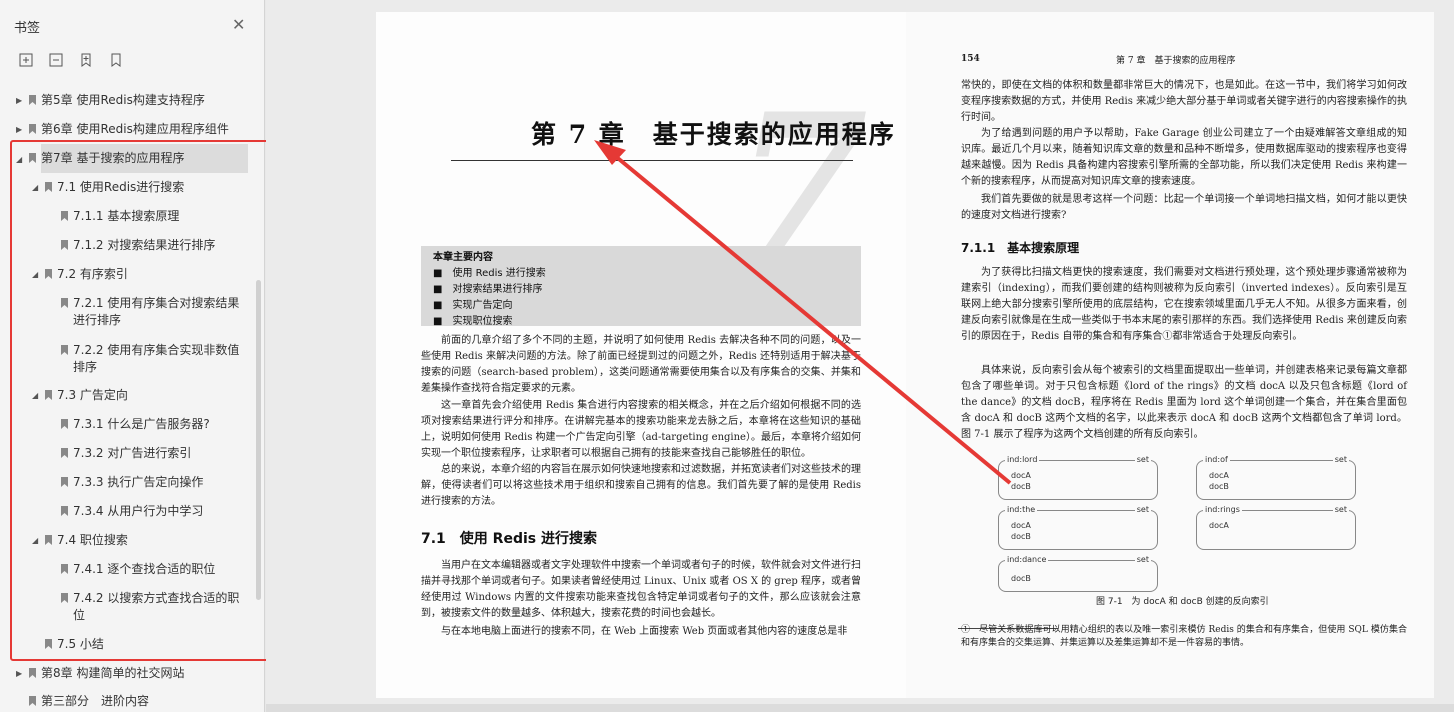 The image size is (1454, 712). I want to click on toc-item: 7.3.2 对广告进行索引, so click(126, 453).